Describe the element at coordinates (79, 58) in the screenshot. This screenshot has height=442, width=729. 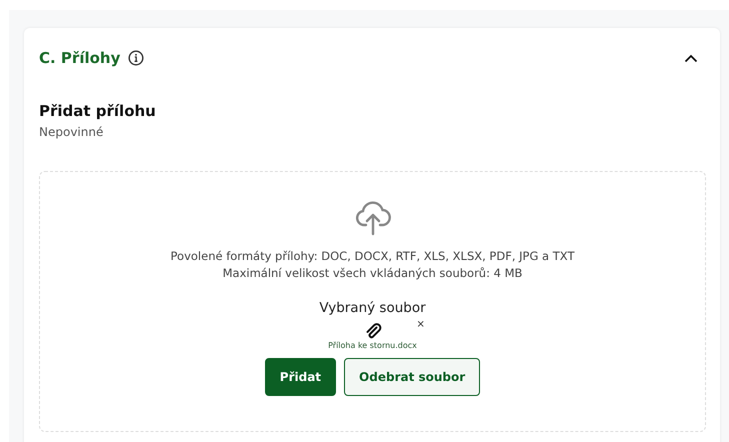
I see `section-title: C. Přílohy` at that location.